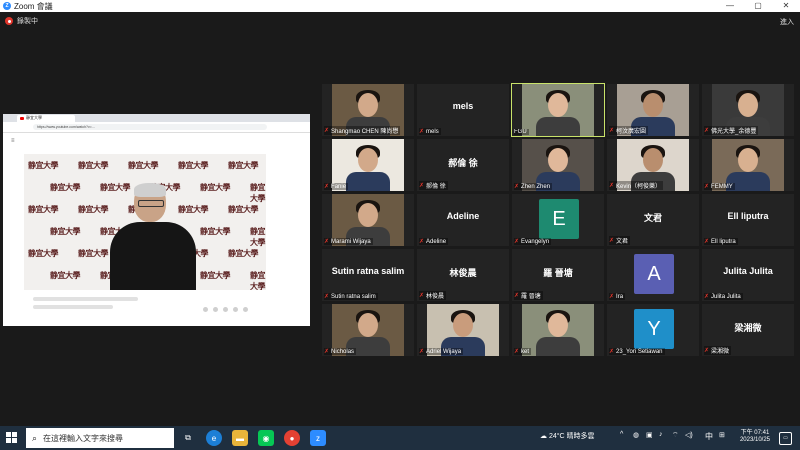  I want to click on participant-name: Ell liputra, so click(723, 241).